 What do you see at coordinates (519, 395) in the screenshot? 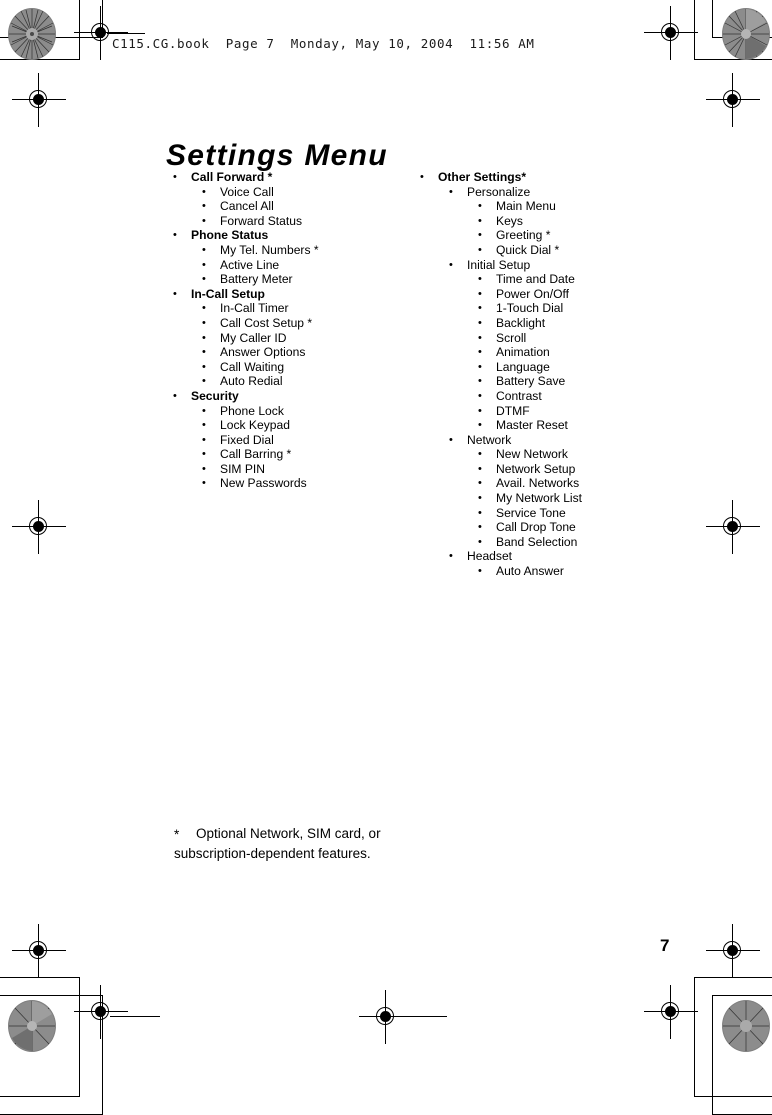
I see `menu-item-label: Contrast` at bounding box center [519, 395].